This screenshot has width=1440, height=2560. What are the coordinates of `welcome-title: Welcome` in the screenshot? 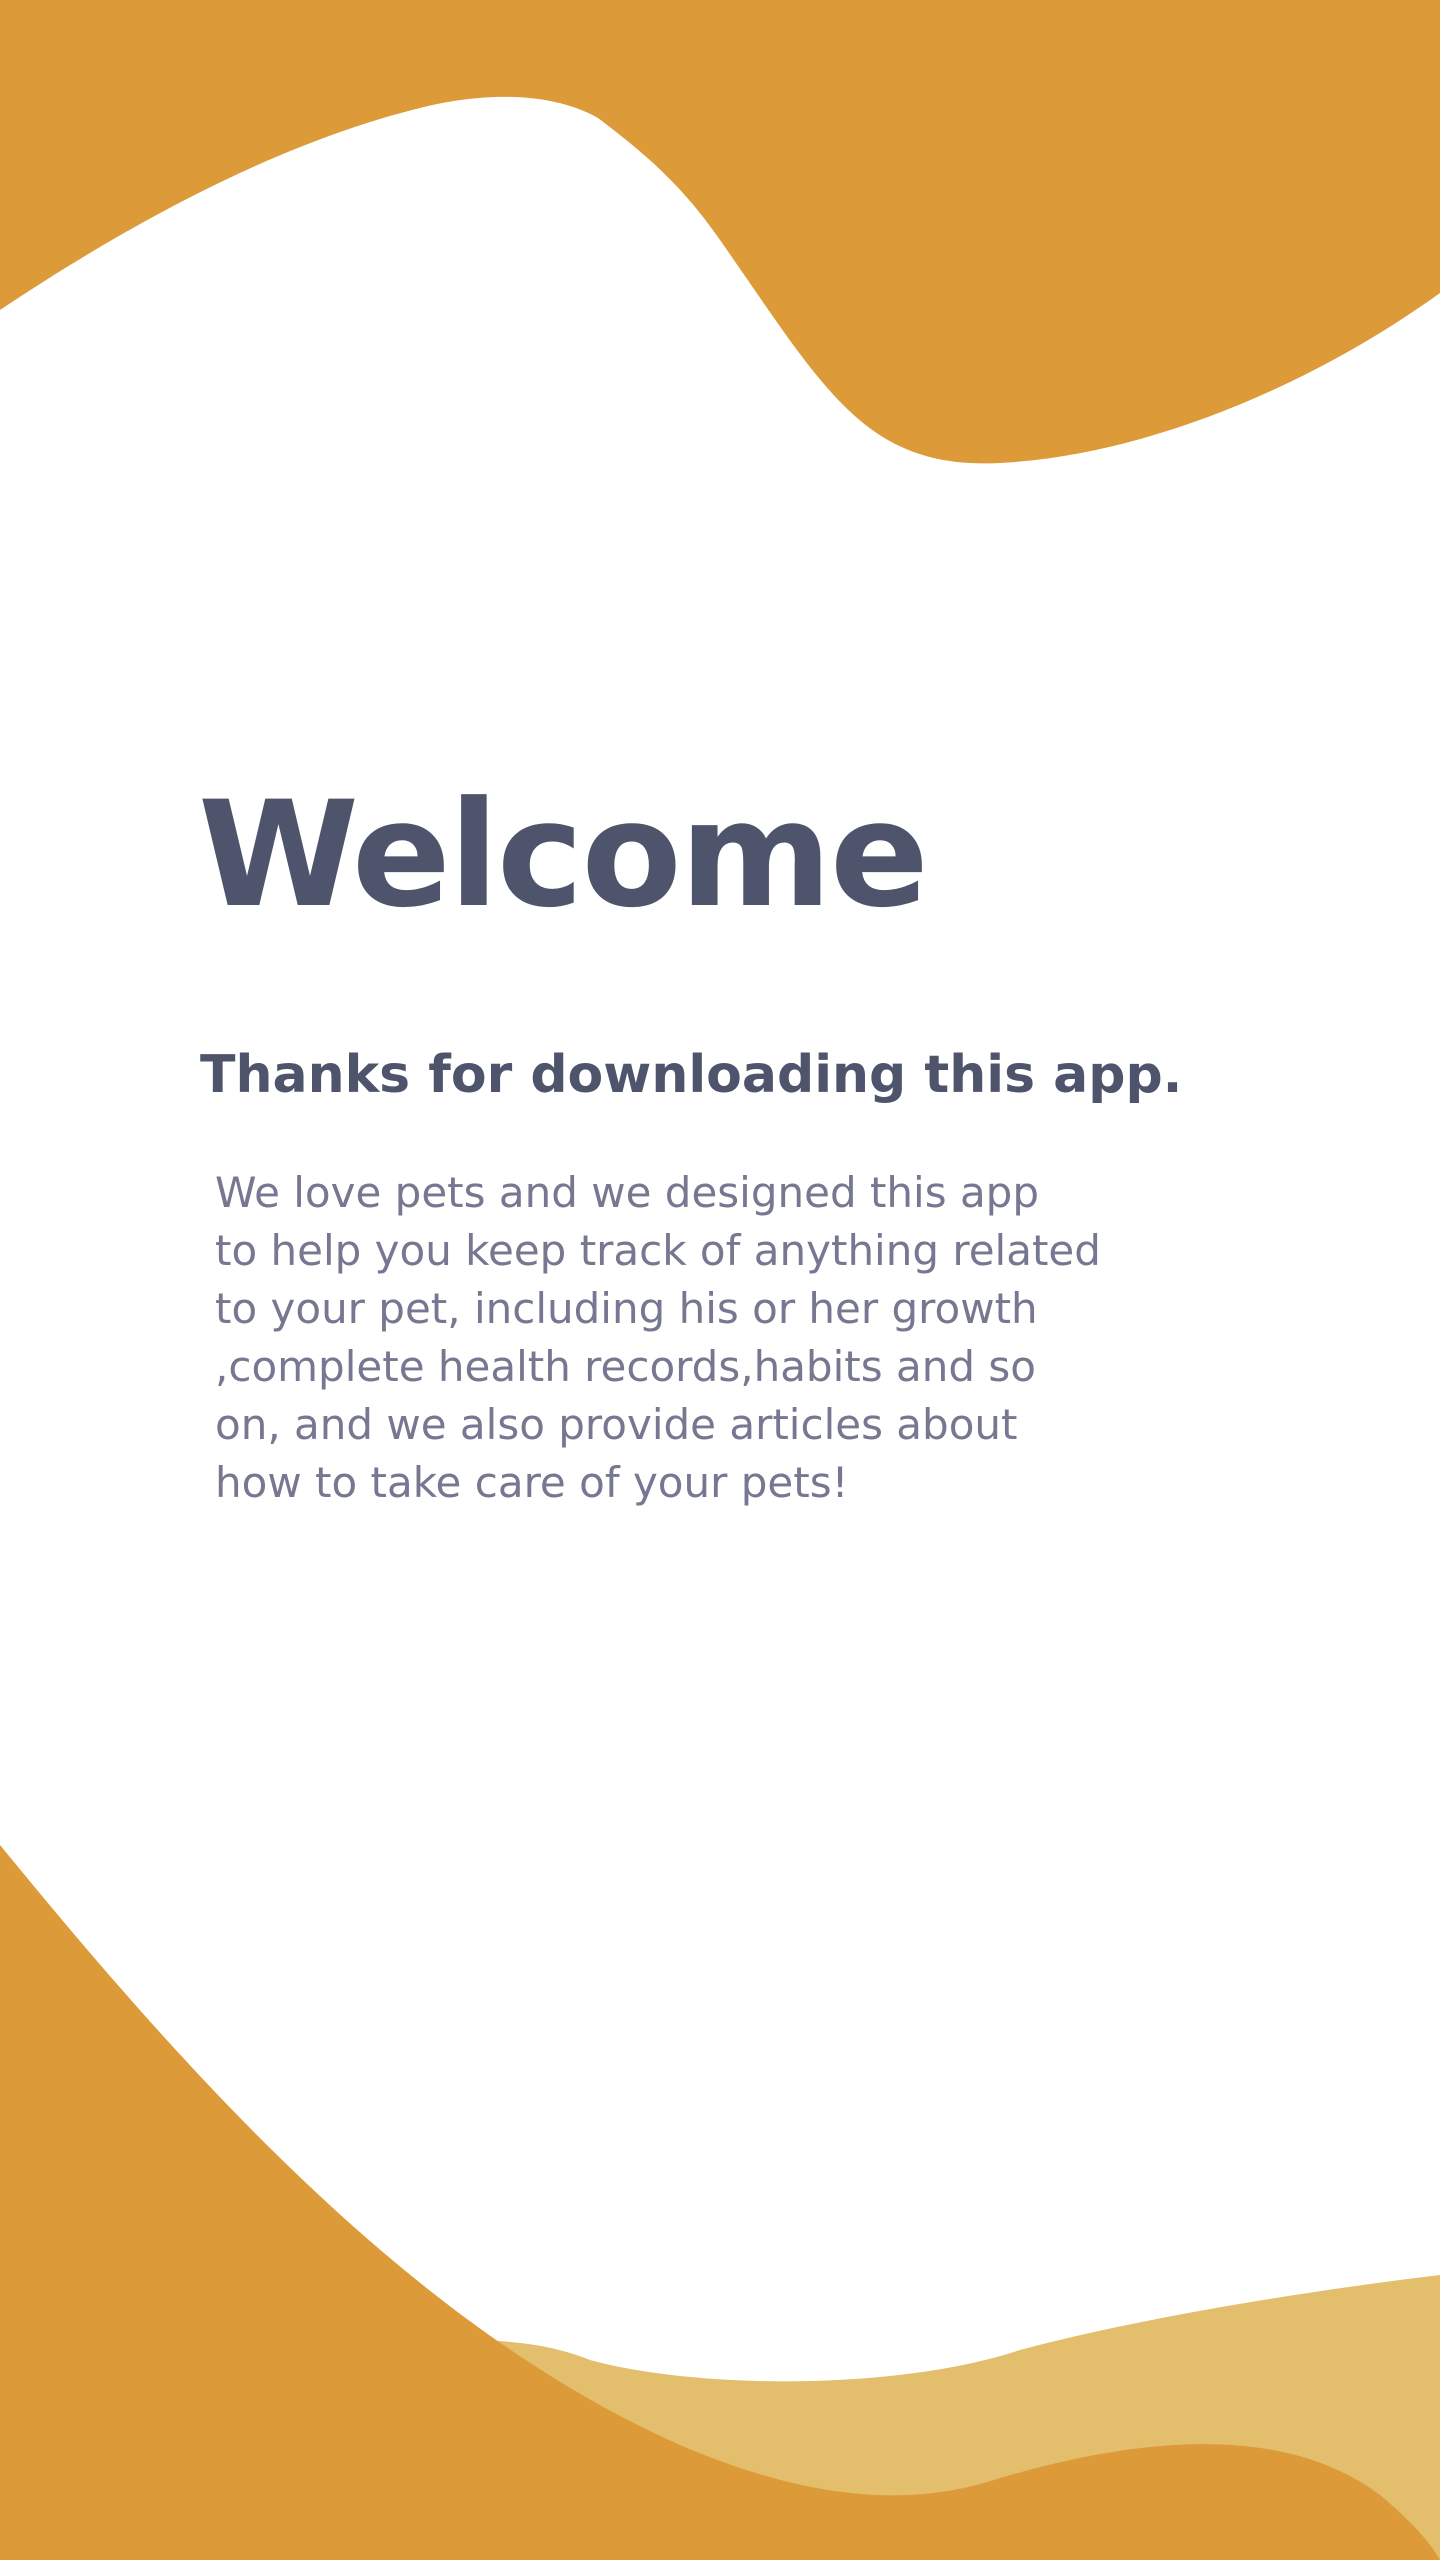 It's located at (563, 855).